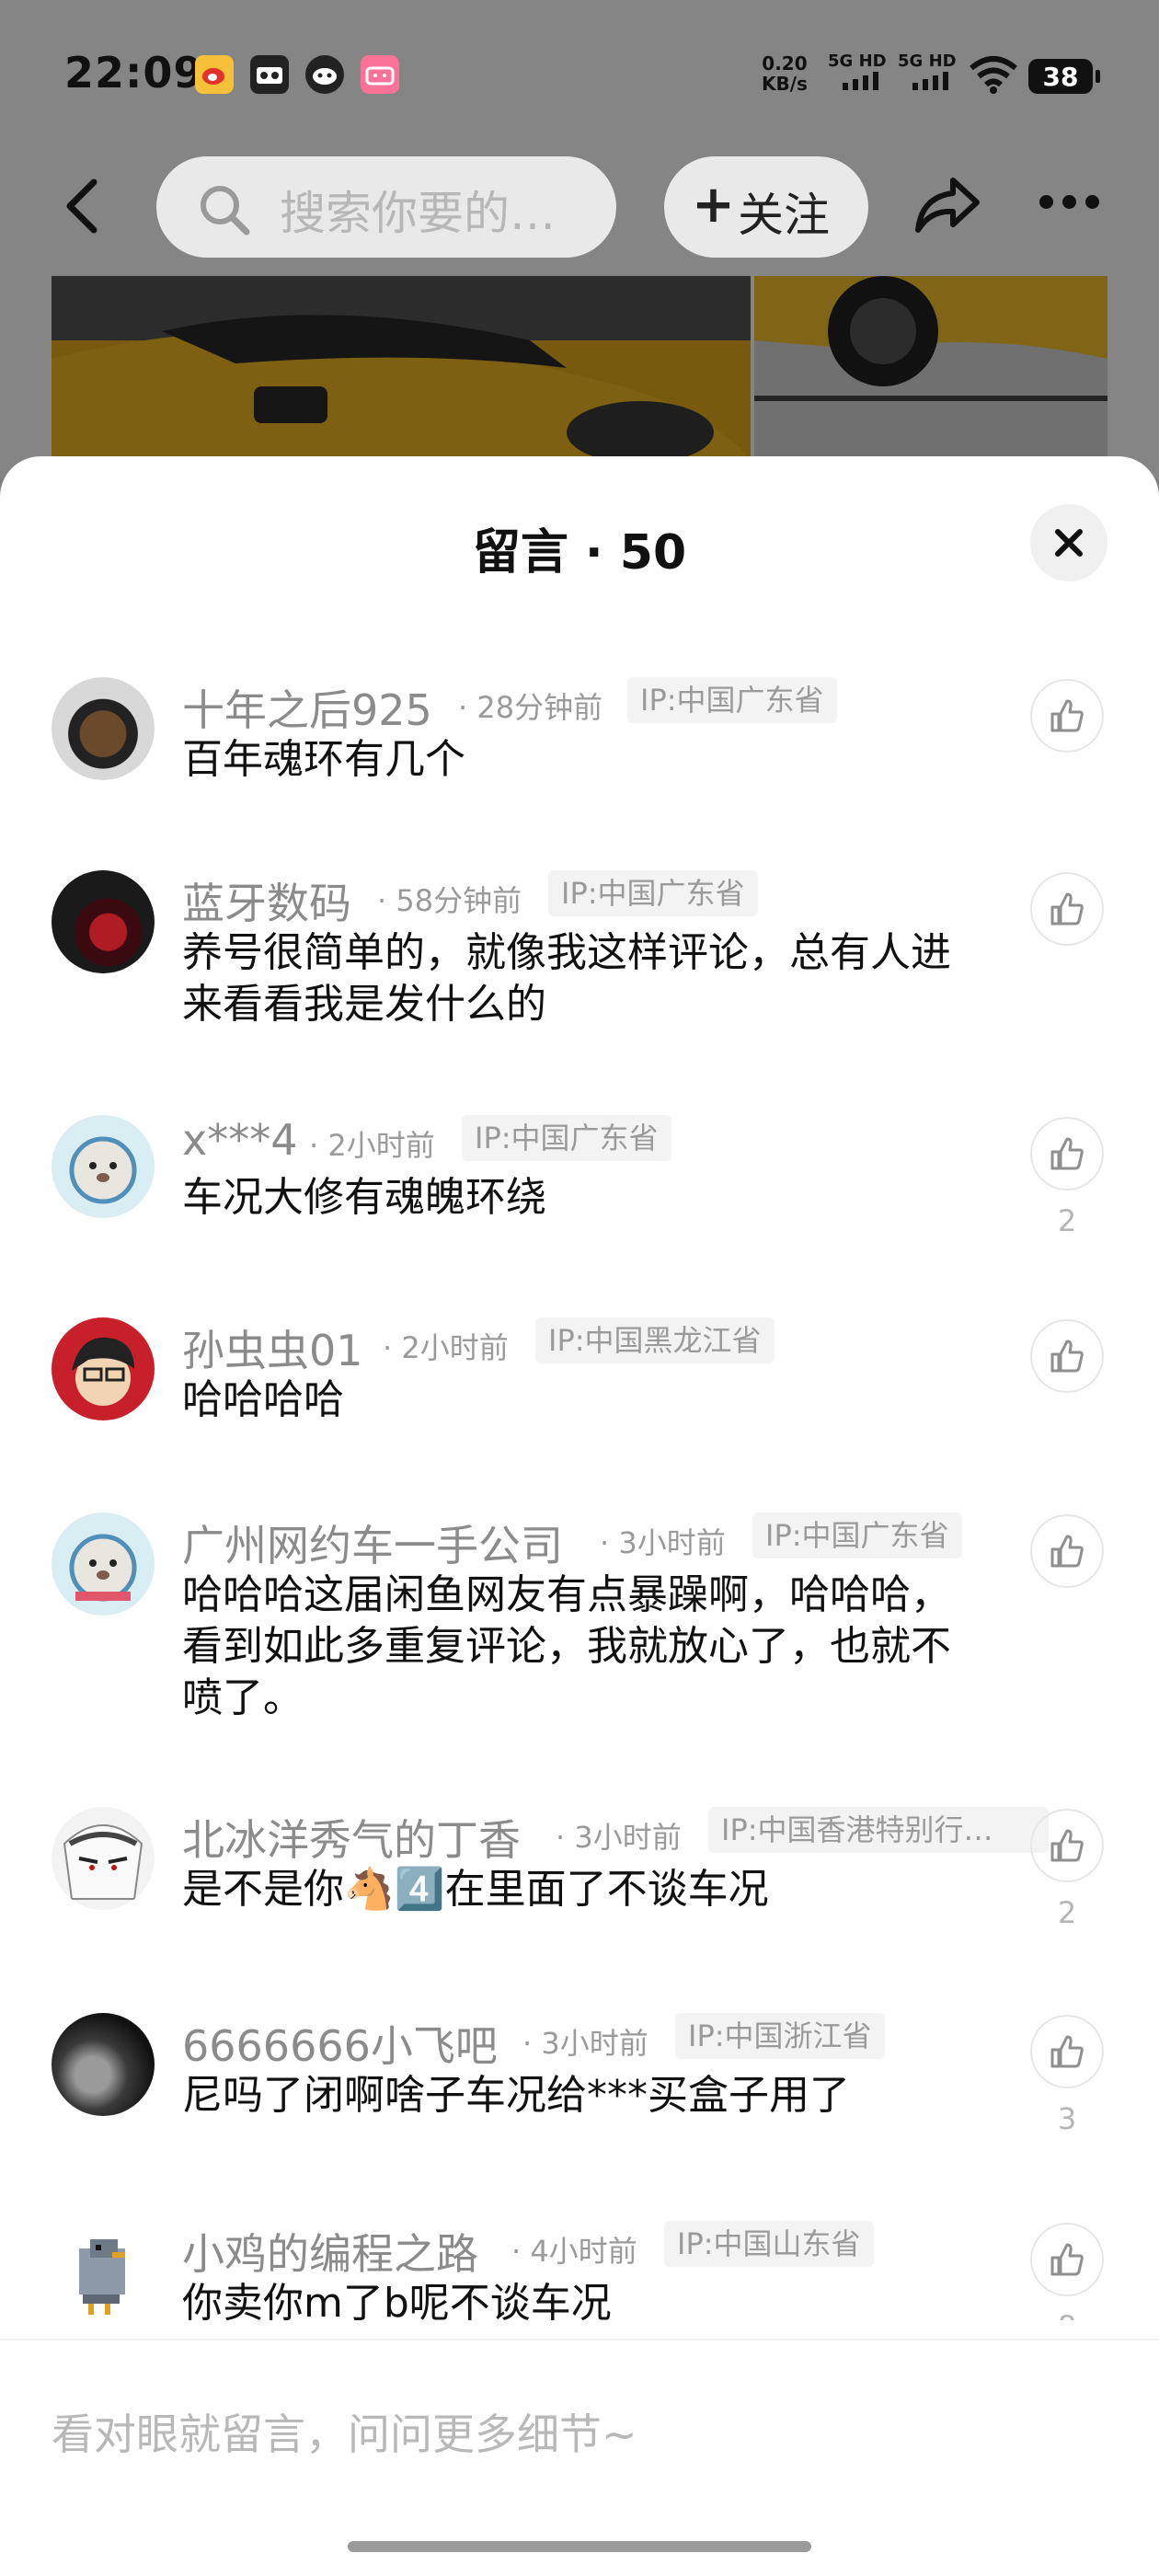  Describe the element at coordinates (579, 1414) in the screenshot. I see `comment-item: 孙虫虫01 · 2小时前 IP:中国黑龙江省 哈哈哈哈` at that location.